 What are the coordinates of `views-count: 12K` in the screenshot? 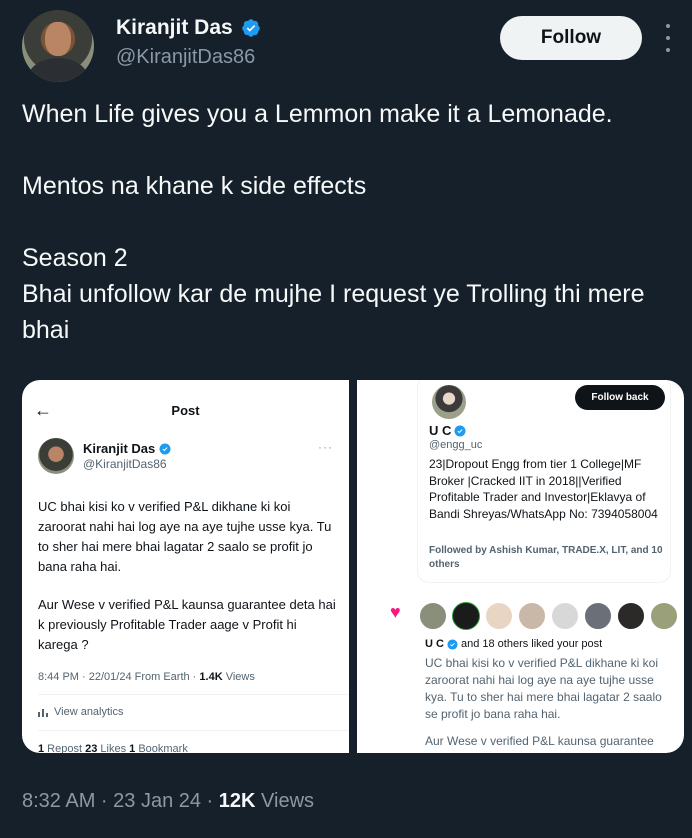 It's located at (237, 801).